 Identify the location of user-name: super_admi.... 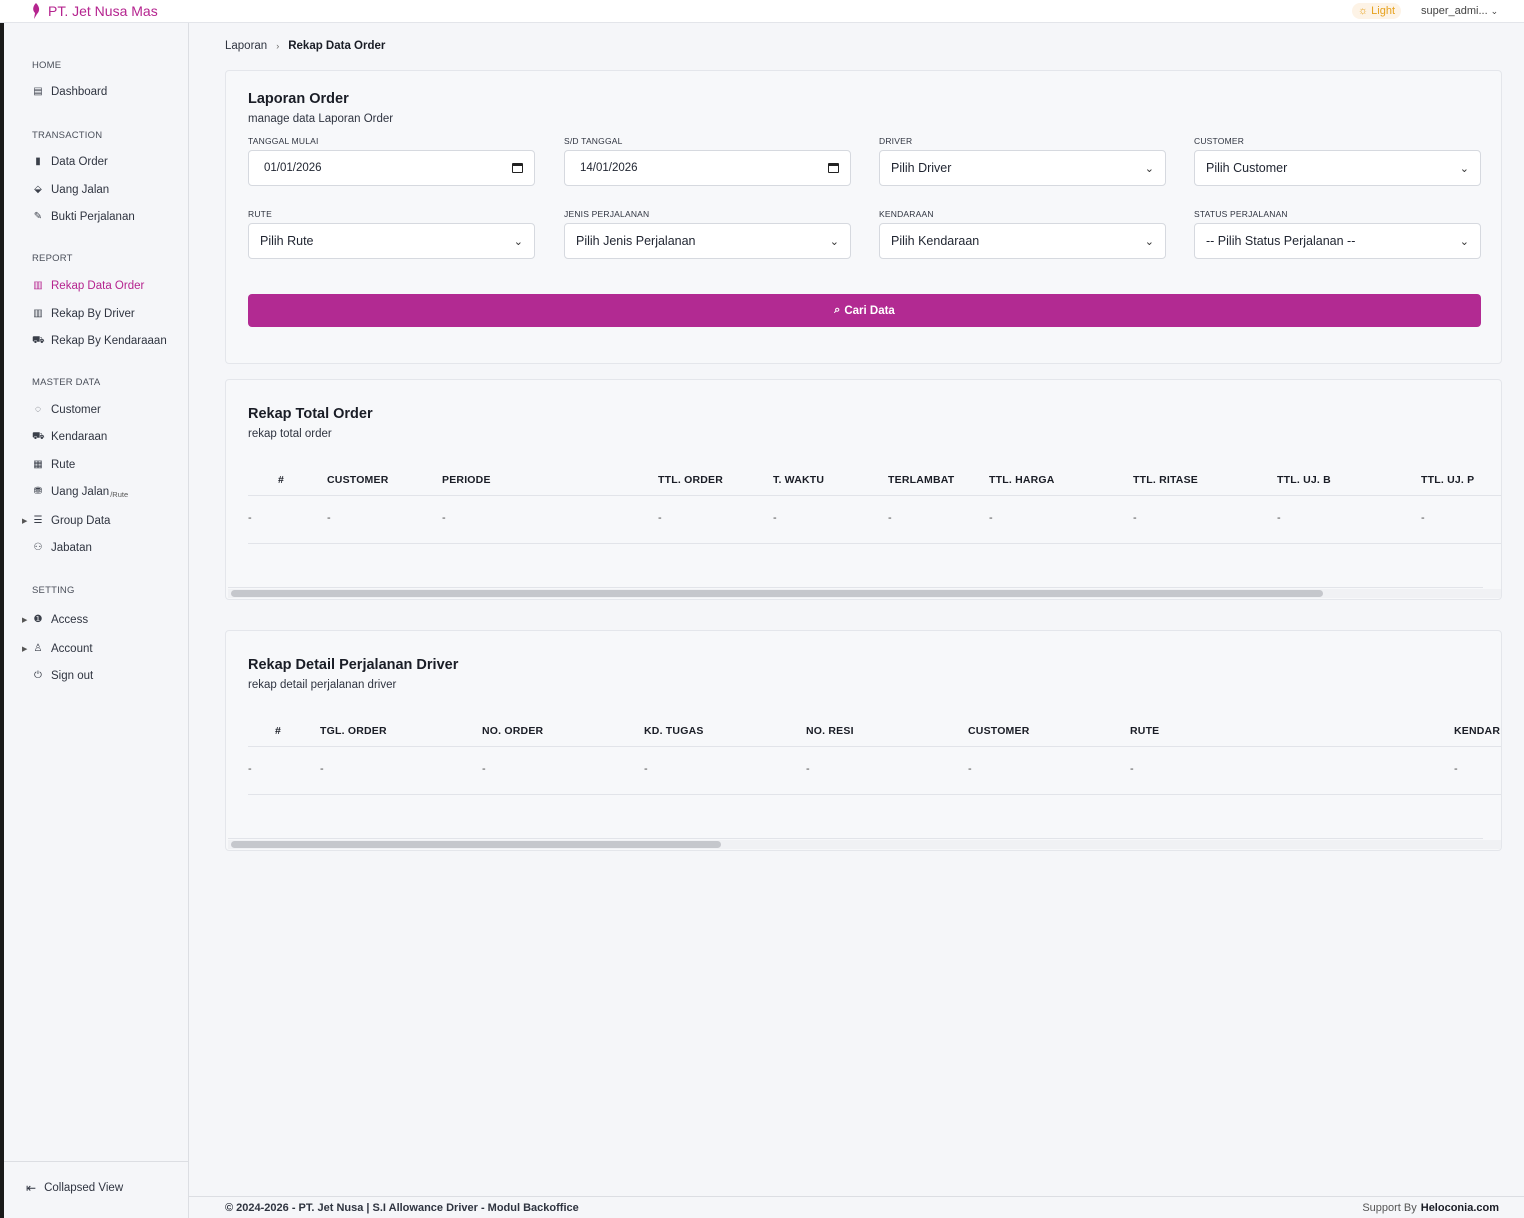
(1454, 11).